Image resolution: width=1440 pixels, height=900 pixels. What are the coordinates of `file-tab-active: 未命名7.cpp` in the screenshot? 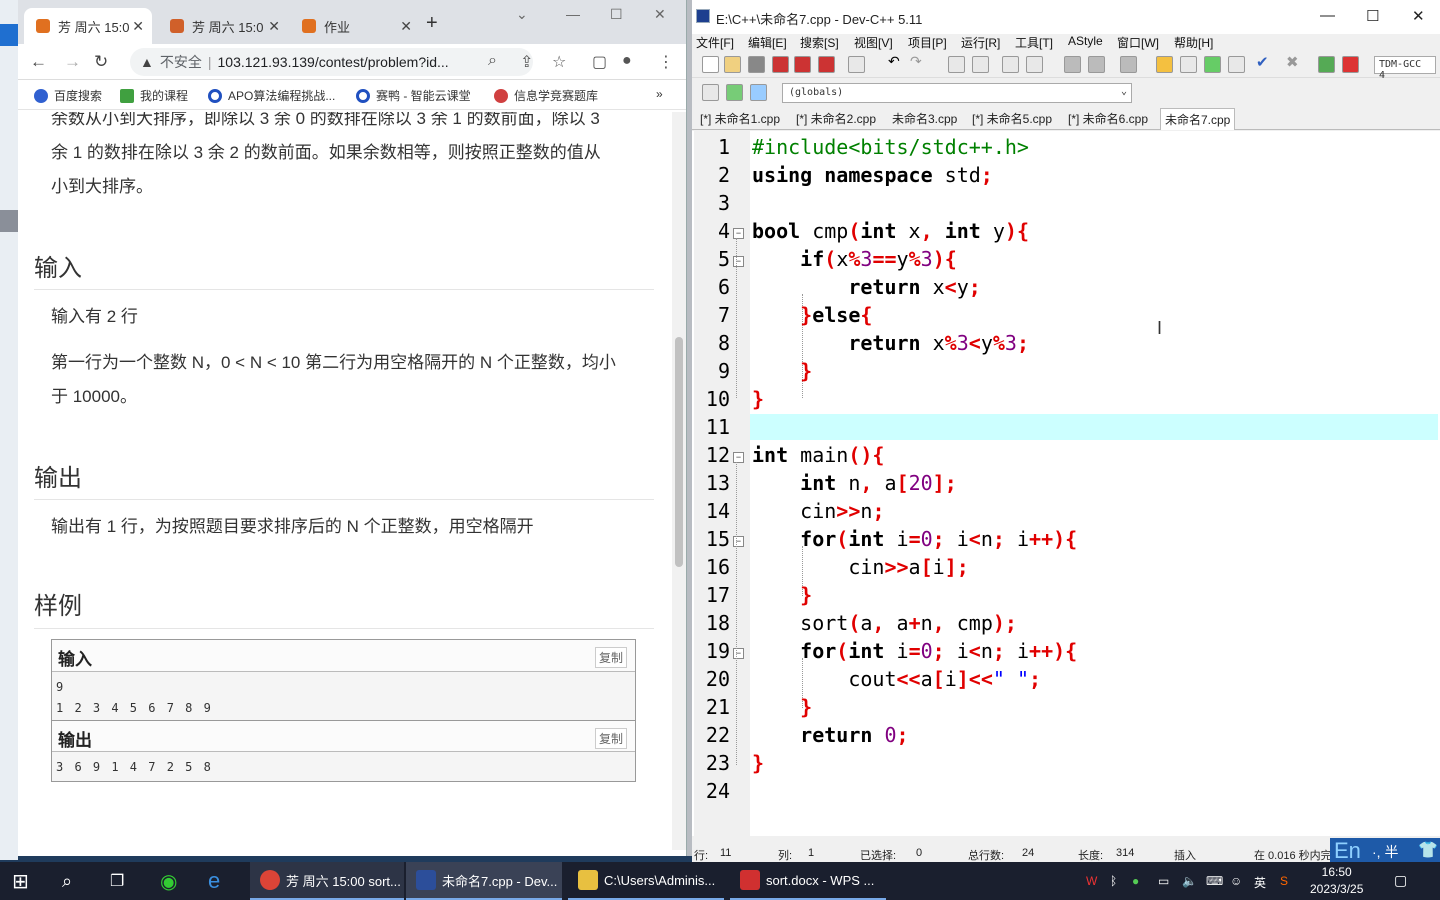 It's located at (1198, 119).